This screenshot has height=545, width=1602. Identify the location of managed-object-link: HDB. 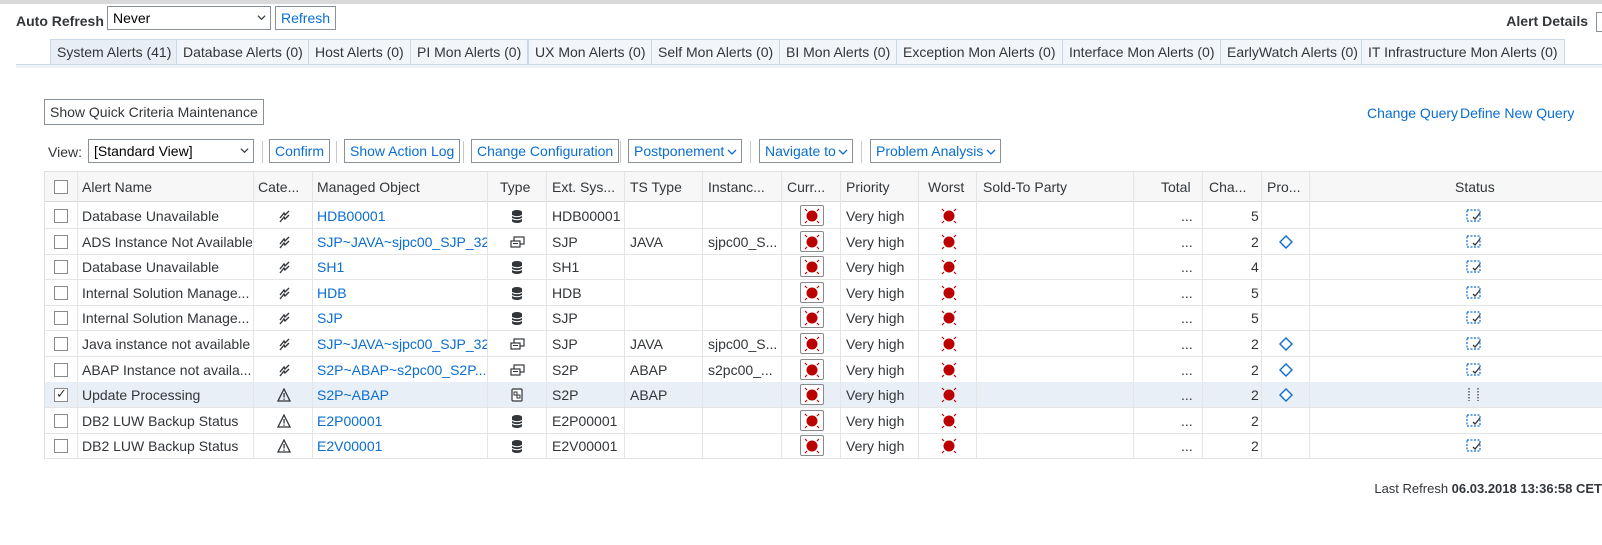
(402, 293).